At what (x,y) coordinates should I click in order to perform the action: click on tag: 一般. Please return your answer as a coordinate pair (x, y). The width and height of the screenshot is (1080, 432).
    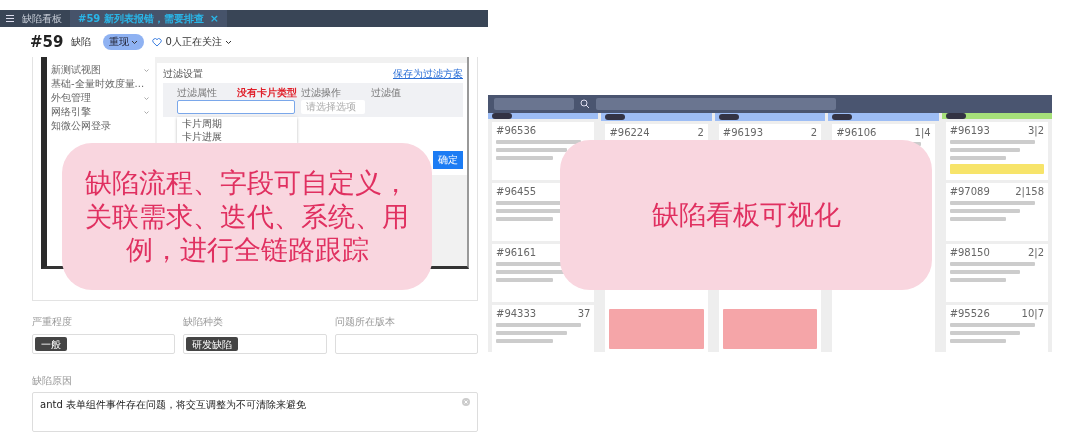
    Looking at the image, I should click on (51, 344).